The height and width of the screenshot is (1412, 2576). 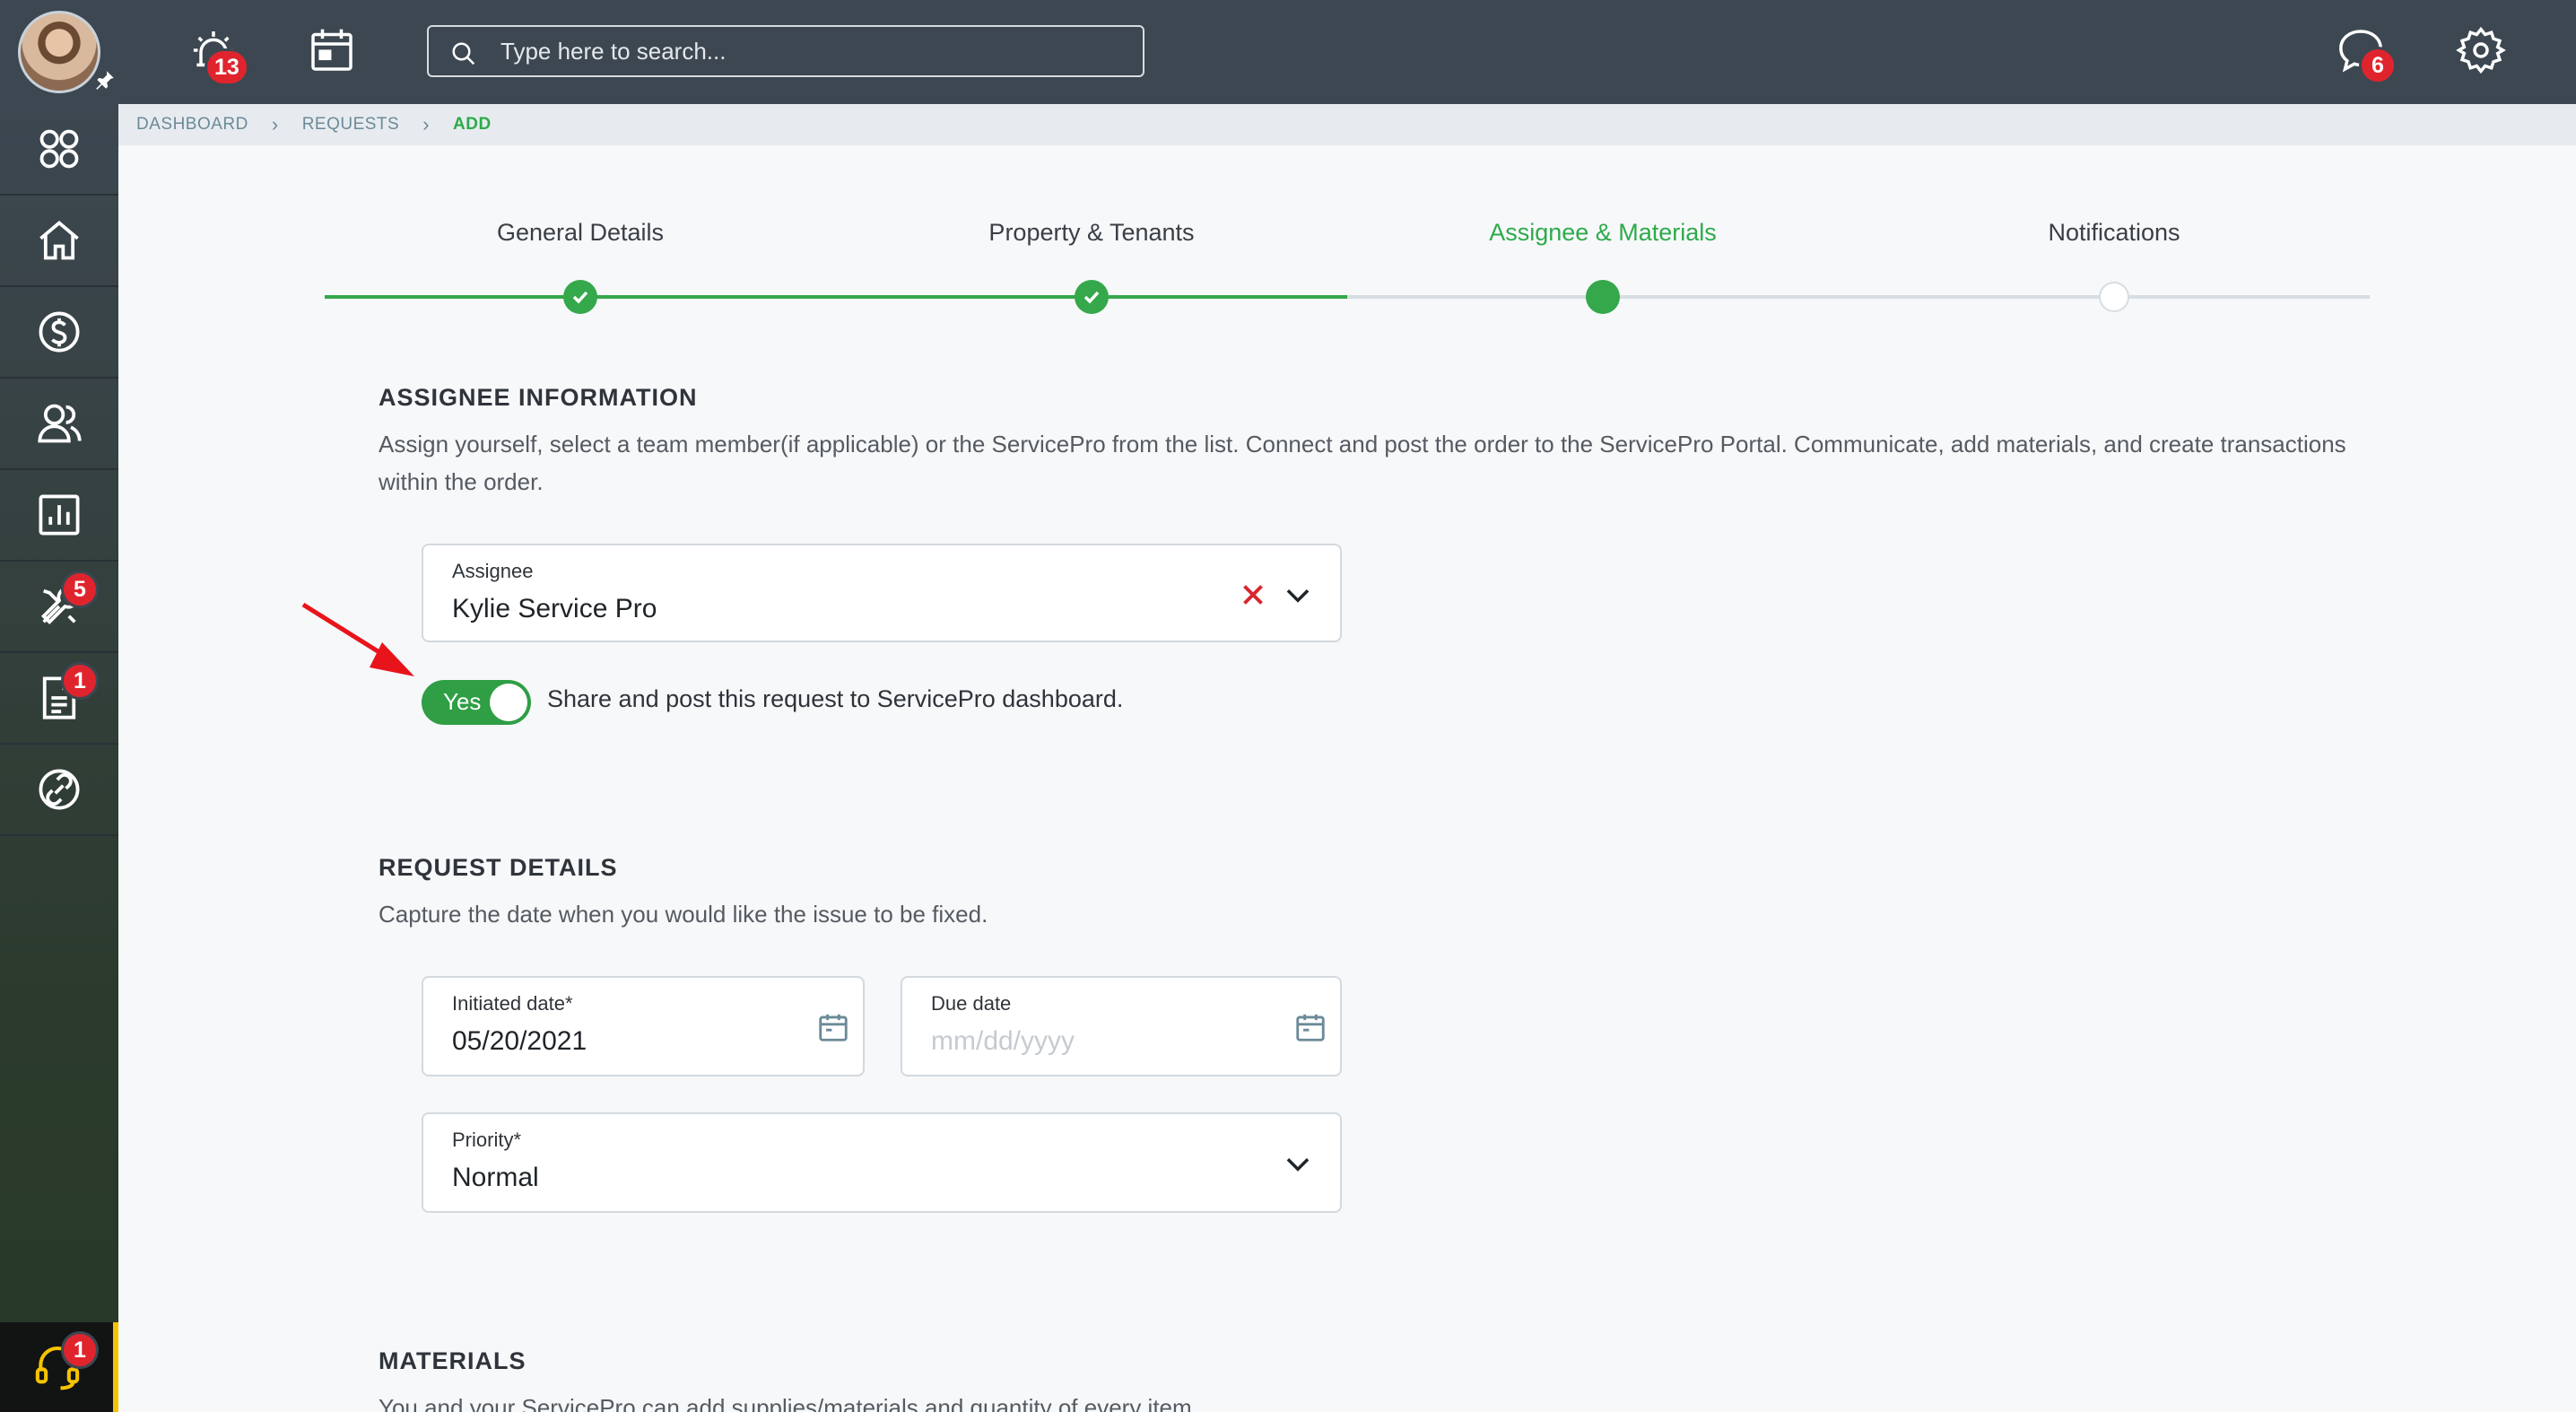 What do you see at coordinates (80, 589) in the screenshot?
I see `maintenance-badge: 5` at bounding box center [80, 589].